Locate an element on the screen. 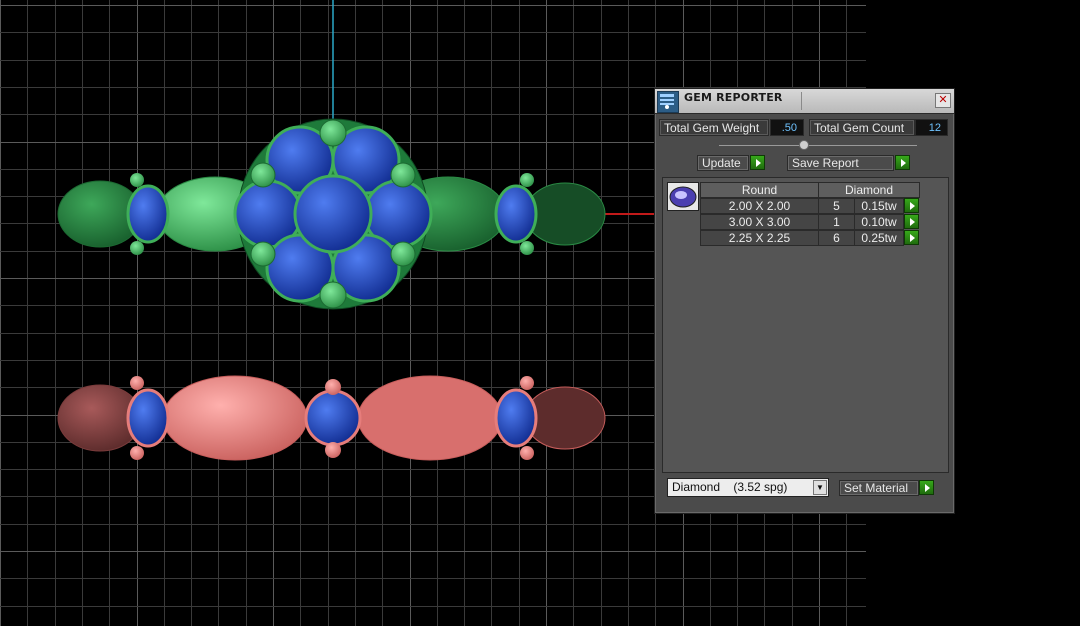 The width and height of the screenshot is (1080, 626). column-header-round: Round is located at coordinates (759, 190).